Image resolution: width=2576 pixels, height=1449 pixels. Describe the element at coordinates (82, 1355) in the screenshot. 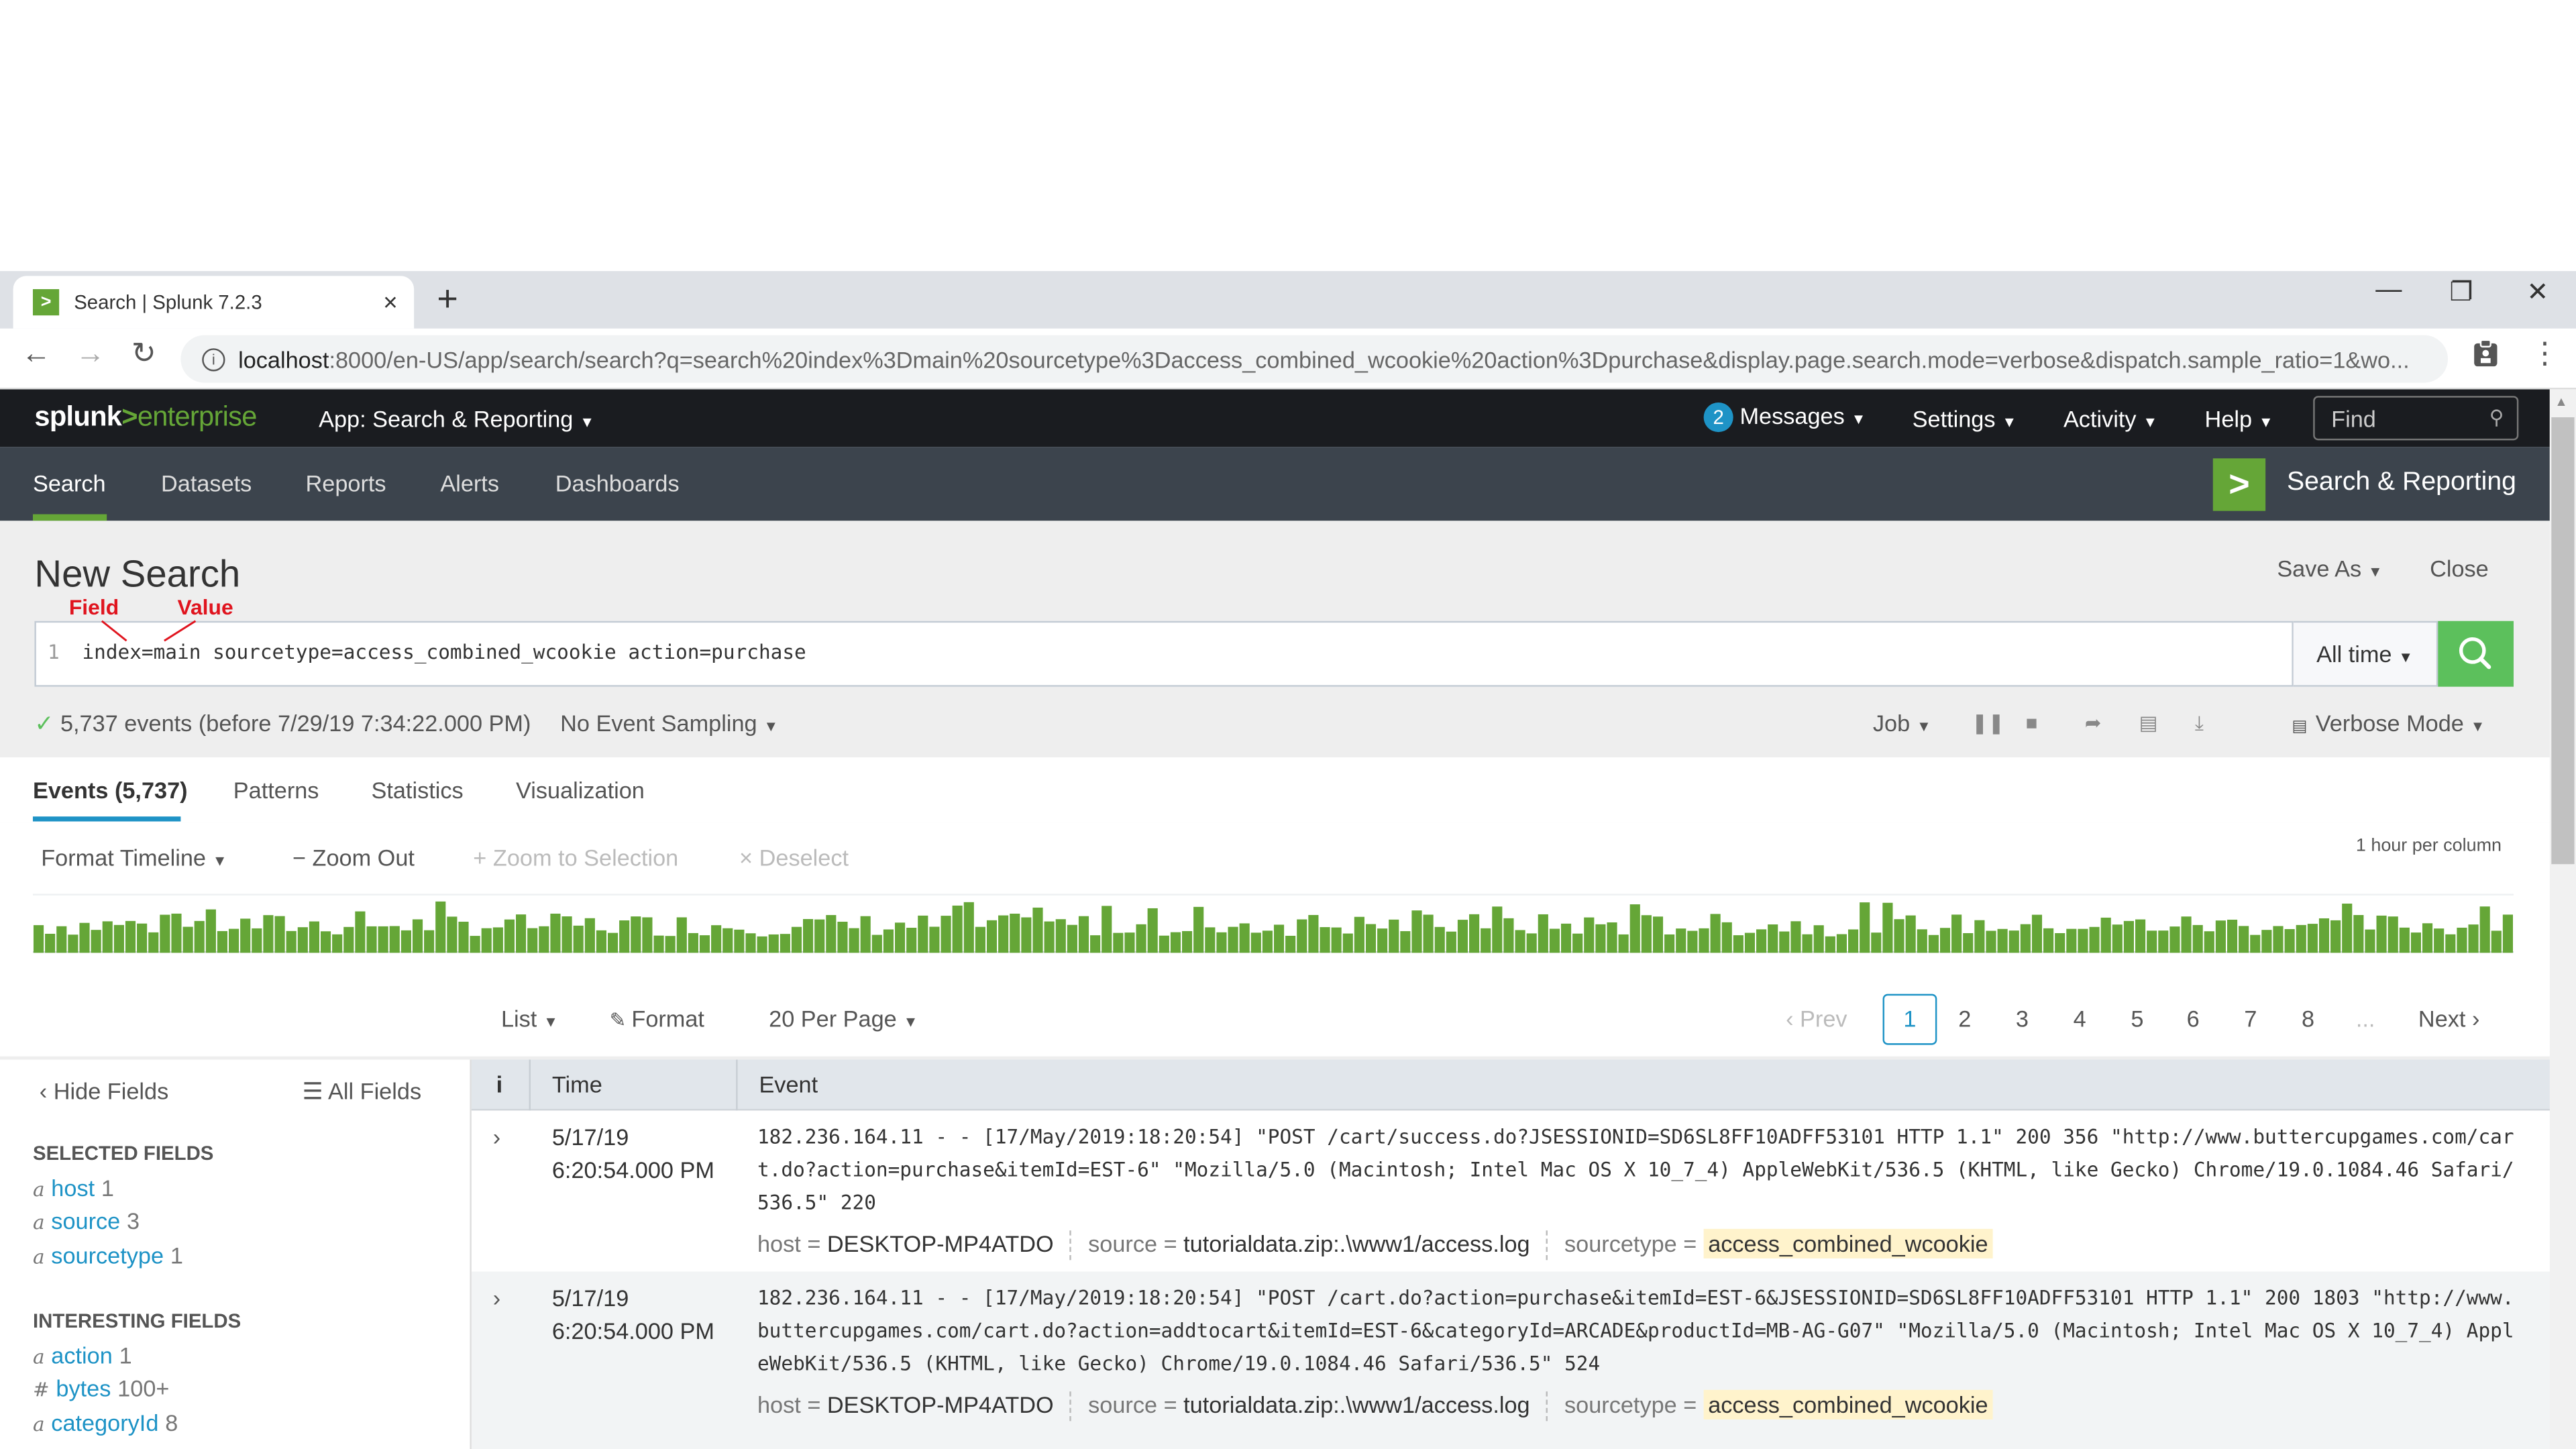

I see `field-action: a action 1` at that location.